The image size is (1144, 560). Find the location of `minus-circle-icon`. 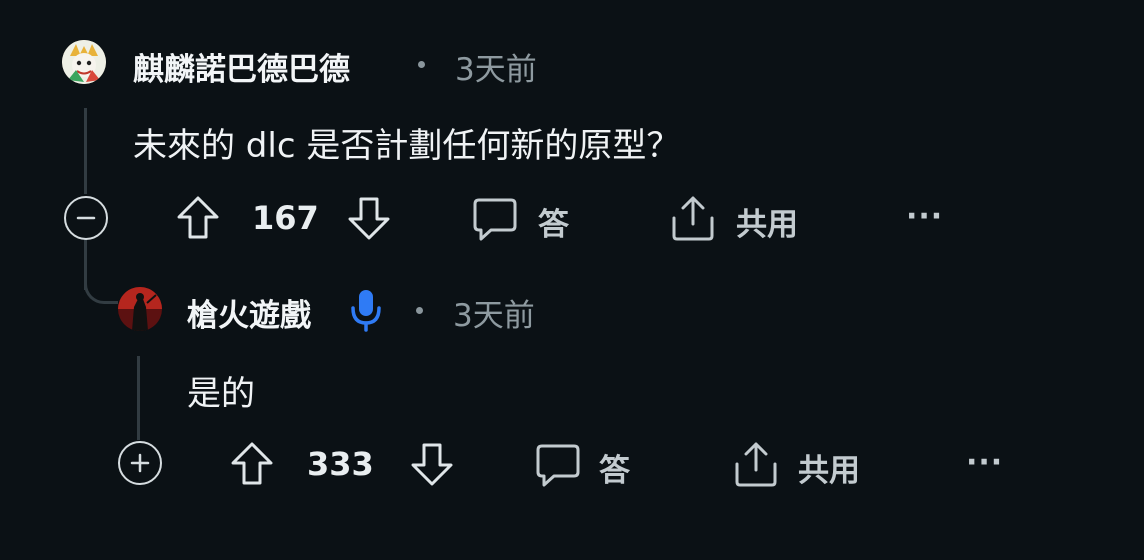

minus-circle-icon is located at coordinates (86, 218).